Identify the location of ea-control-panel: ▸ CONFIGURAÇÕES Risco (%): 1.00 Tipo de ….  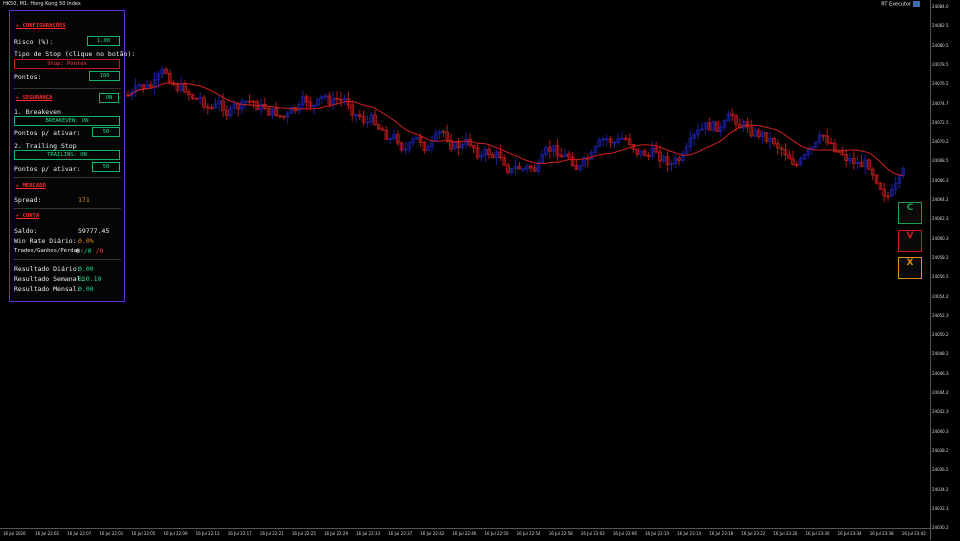
(72, 156).